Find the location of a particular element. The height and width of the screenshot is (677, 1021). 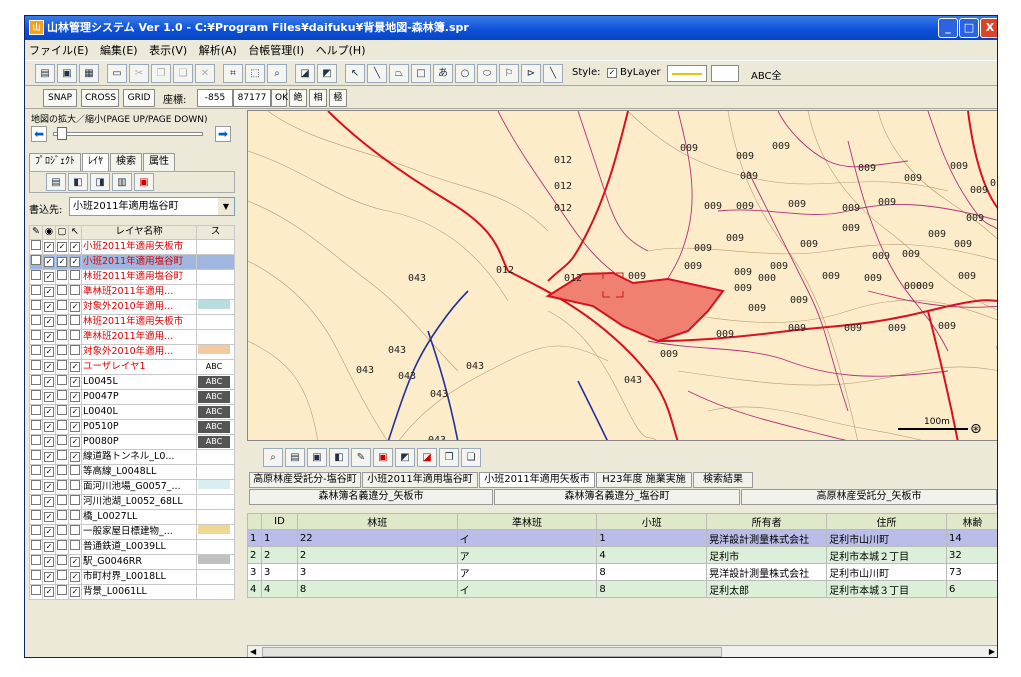

table-cell: 8 is located at coordinates (652, 589).